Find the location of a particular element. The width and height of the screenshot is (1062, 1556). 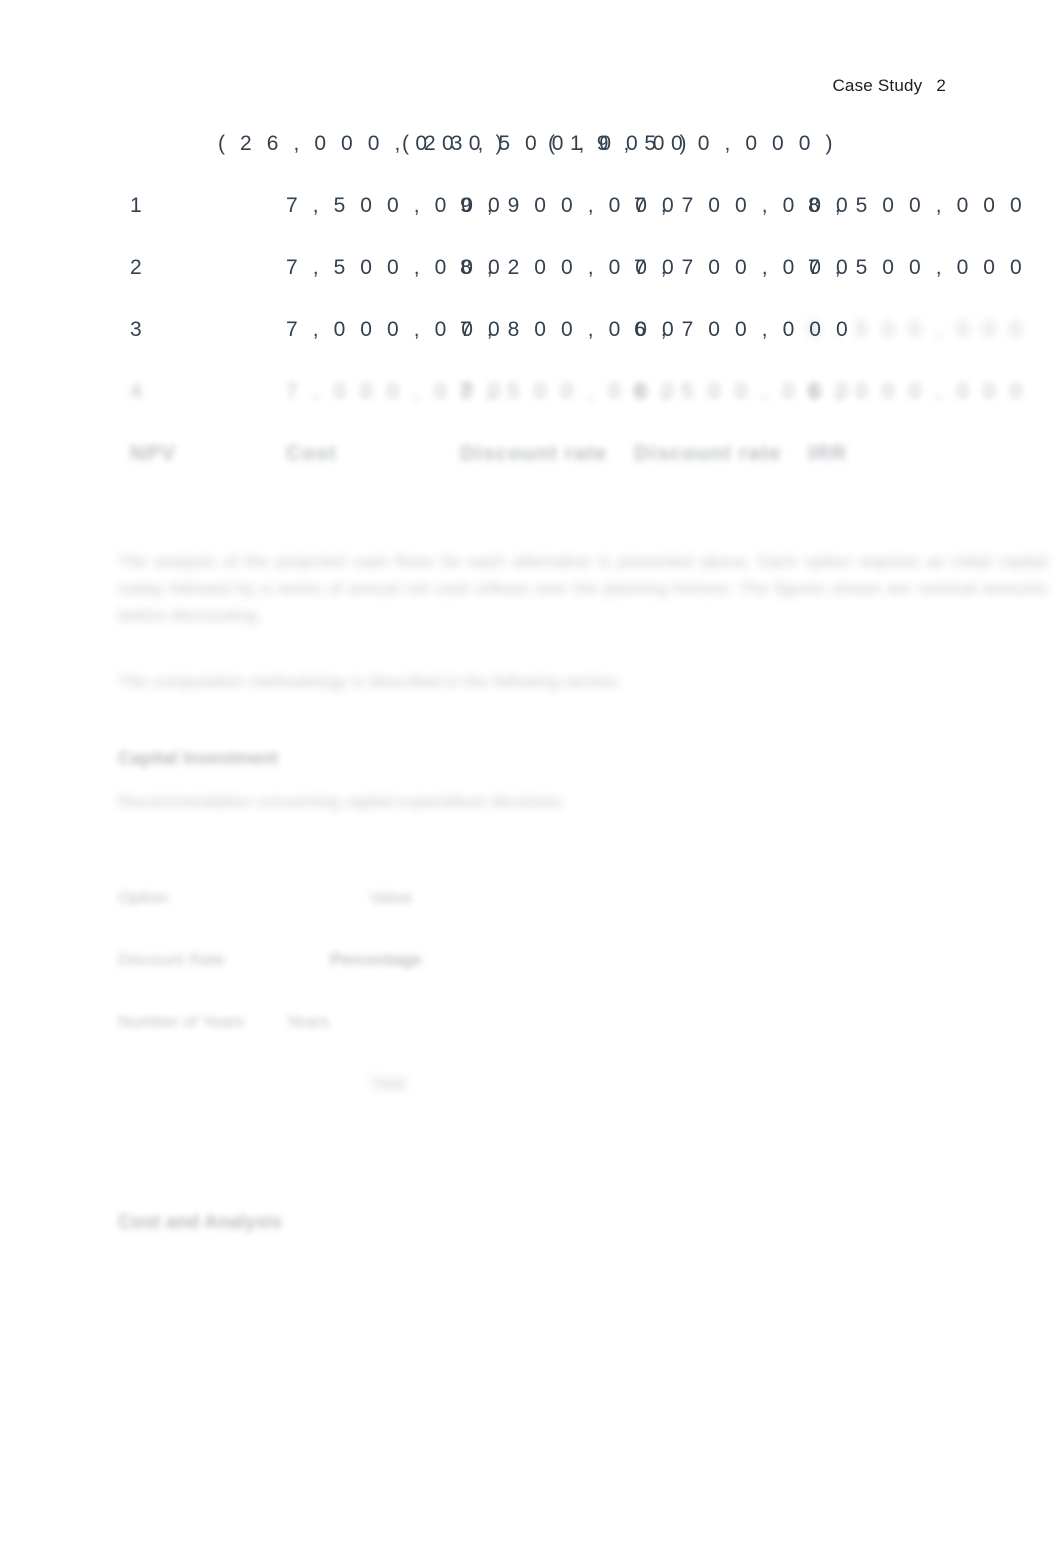

detail-label: Option is located at coordinates (143, 897).